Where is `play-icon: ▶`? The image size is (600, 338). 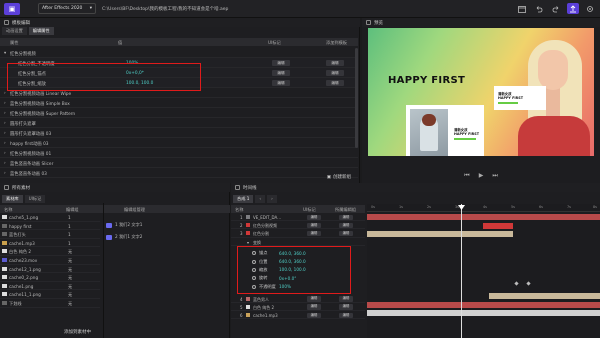 play-icon: ▶ is located at coordinates (481, 176).